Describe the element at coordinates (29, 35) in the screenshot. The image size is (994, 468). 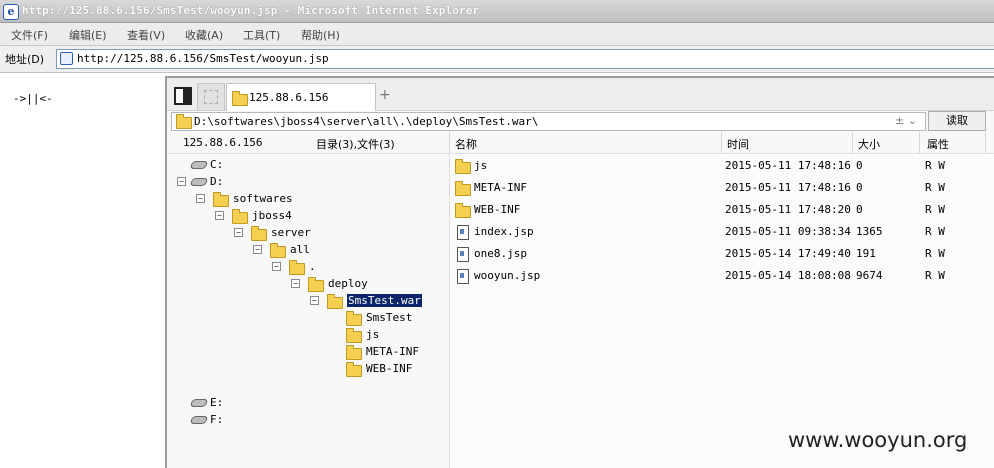
I see `menu-file: 文件(F)` at that location.